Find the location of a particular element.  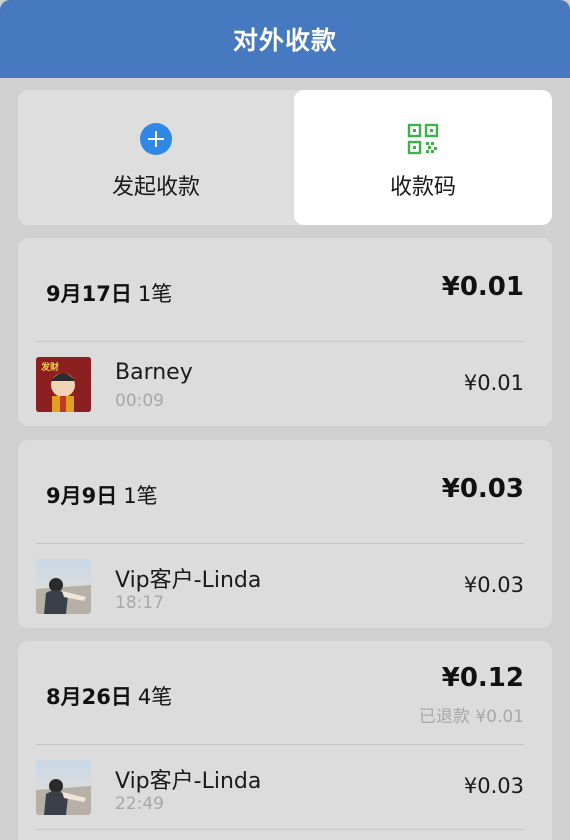

group-total: ¥0.03 is located at coordinates (482, 489).